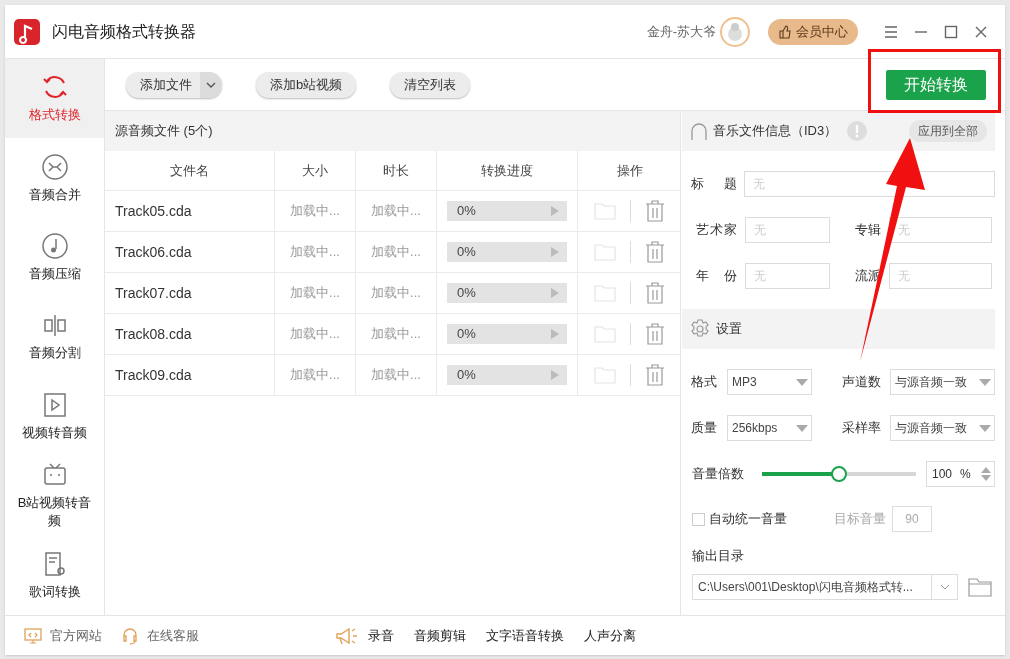 The width and height of the screenshot is (1010, 659). I want to click on add-bilibili-video-button: 添加b站视频, so click(306, 84).